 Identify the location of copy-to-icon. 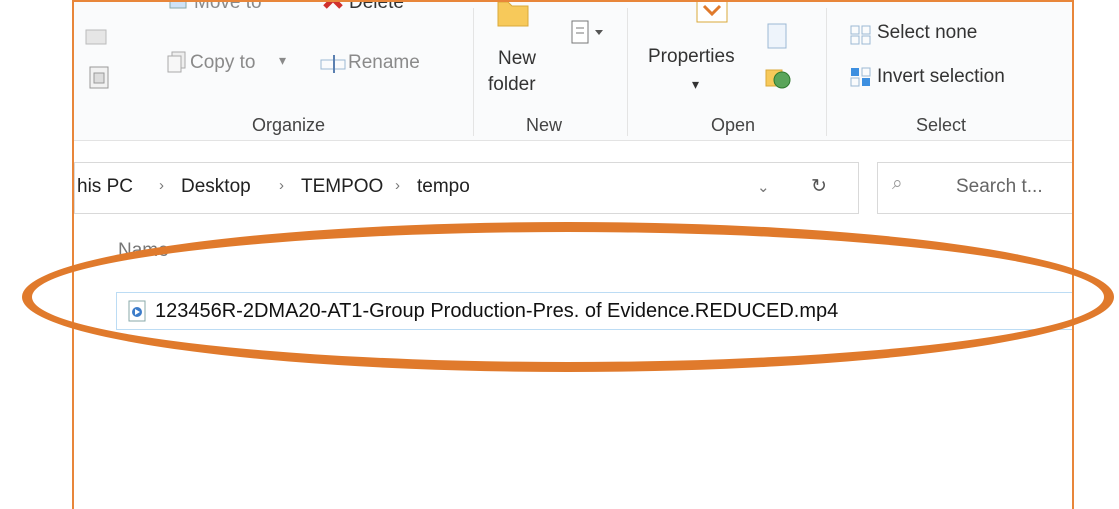
(177, 64).